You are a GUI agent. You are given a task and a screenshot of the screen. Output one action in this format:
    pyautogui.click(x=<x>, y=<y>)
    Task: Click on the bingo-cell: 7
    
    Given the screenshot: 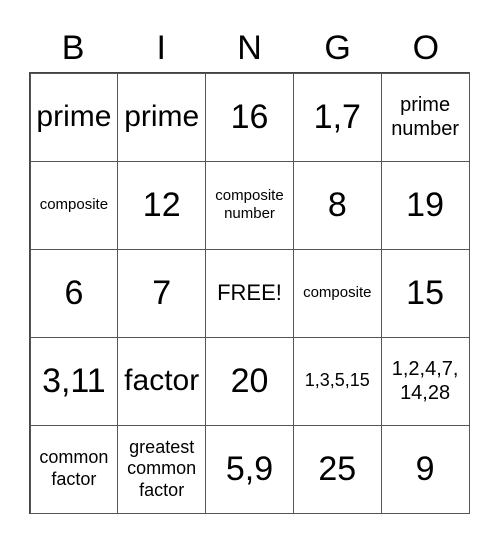 What is the action you would take?
    pyautogui.click(x=162, y=293)
    